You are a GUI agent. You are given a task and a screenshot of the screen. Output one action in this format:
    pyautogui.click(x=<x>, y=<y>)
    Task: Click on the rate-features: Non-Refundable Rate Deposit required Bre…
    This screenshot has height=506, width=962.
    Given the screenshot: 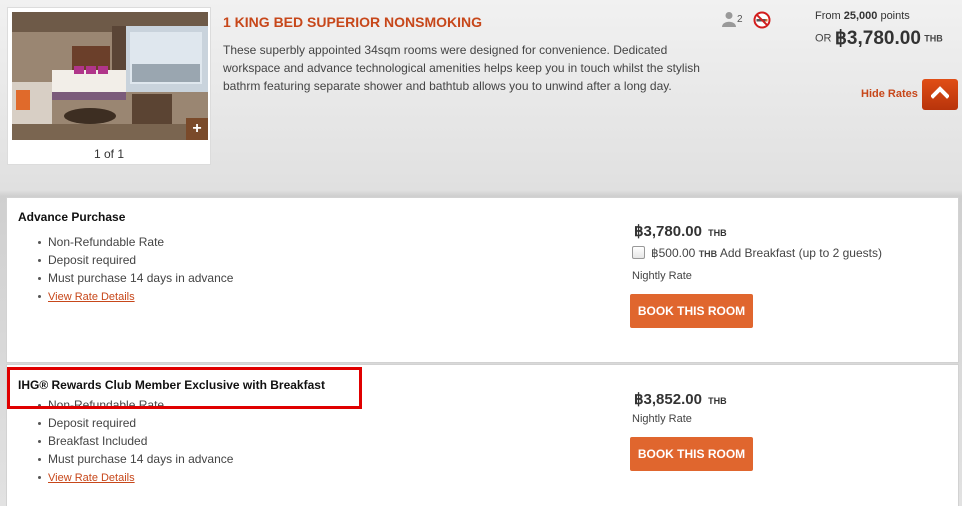 What is the action you would take?
    pyautogui.click(x=135, y=441)
    